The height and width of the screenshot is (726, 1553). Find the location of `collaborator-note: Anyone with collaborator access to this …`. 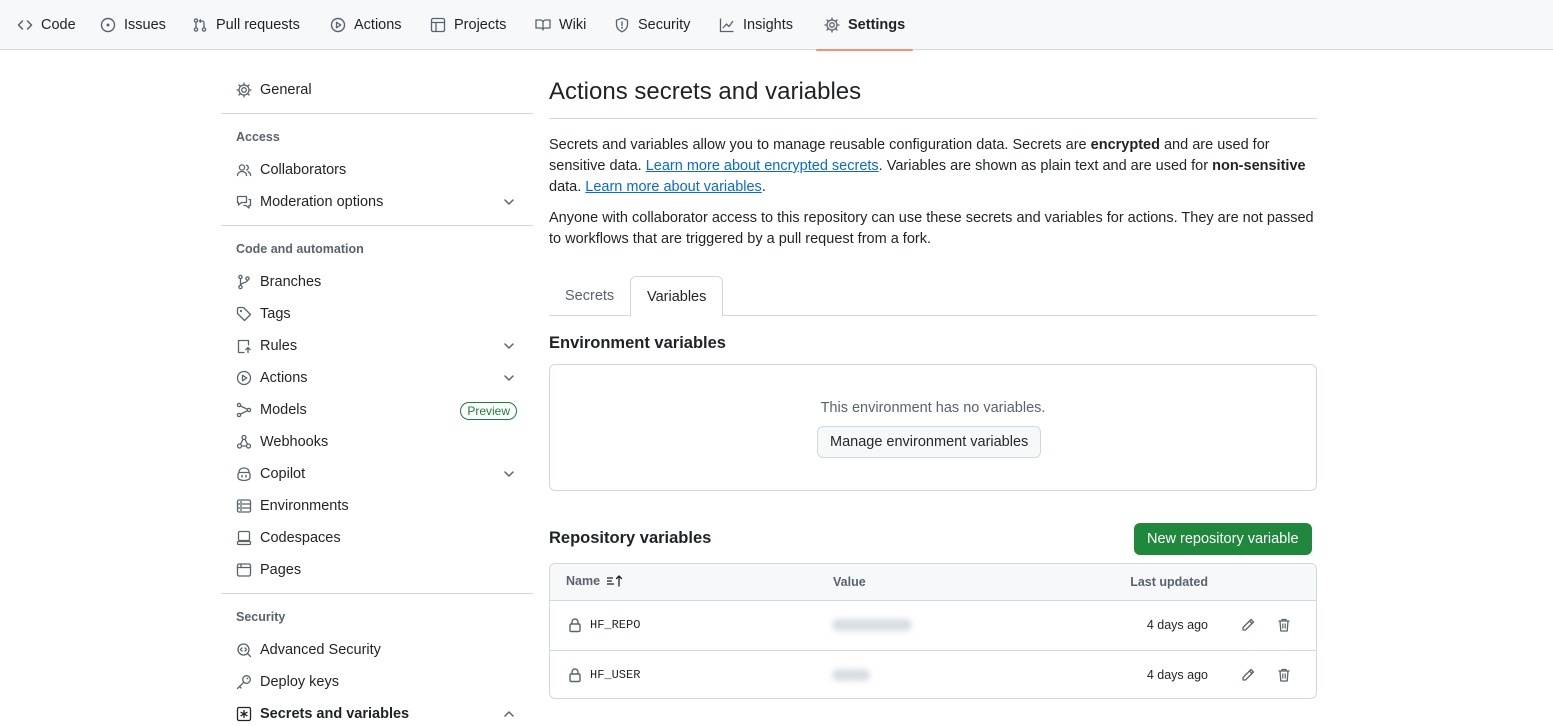

collaborator-note: Anyone with collaborator access to this … is located at coordinates (931, 228).